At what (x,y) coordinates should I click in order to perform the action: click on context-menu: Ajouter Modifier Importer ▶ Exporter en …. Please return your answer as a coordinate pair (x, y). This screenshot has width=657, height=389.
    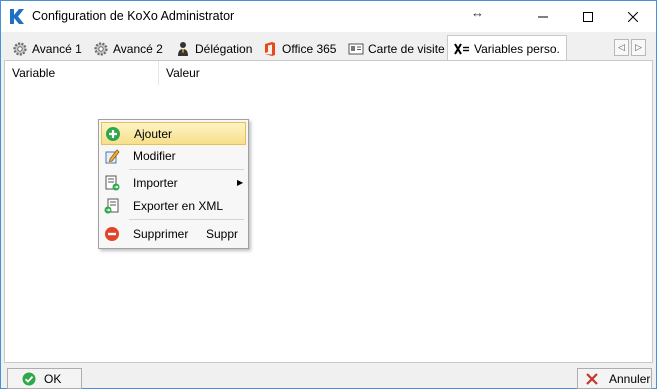
    Looking at the image, I should click on (173, 184).